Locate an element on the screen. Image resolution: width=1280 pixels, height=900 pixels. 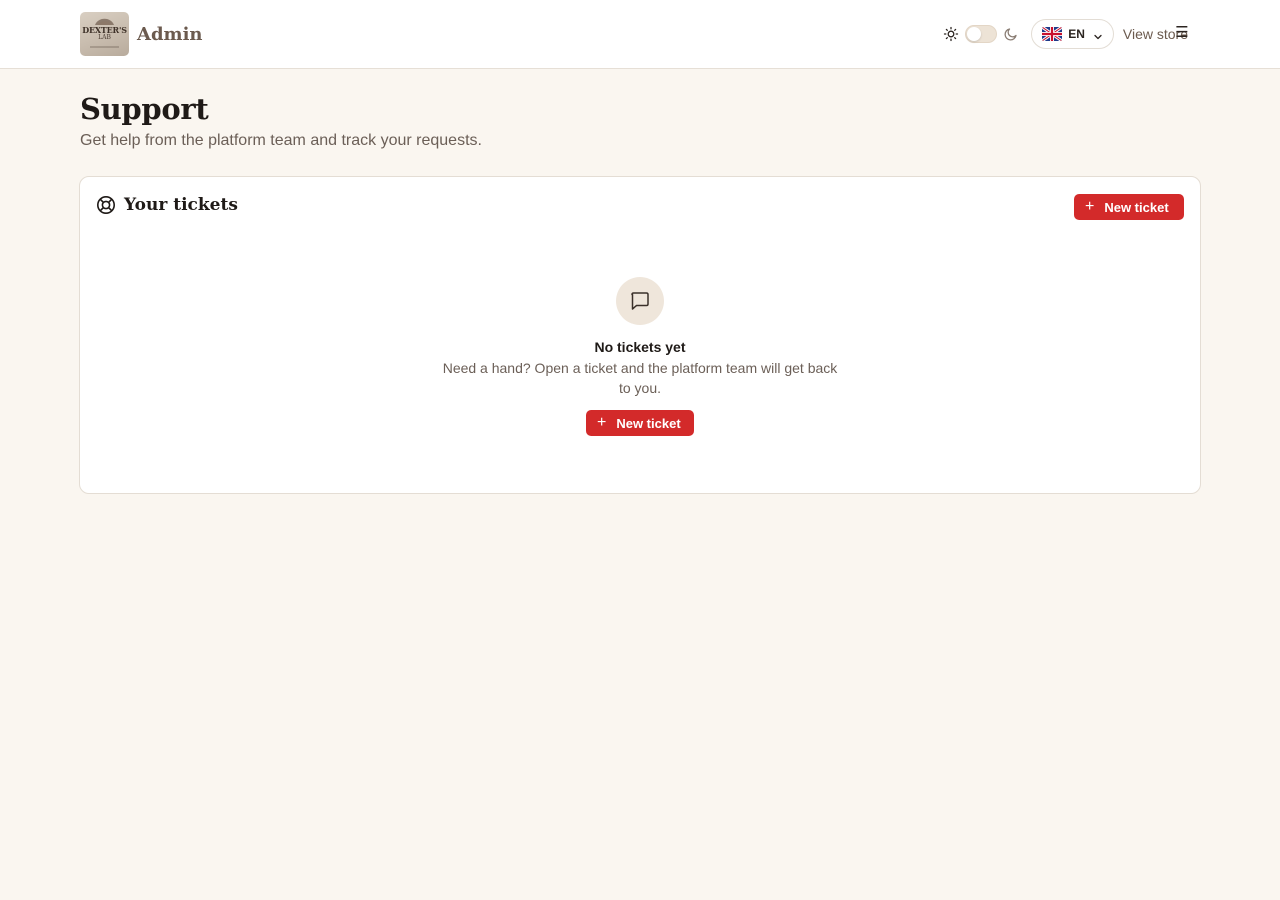
page-title: Support is located at coordinates (144, 109).